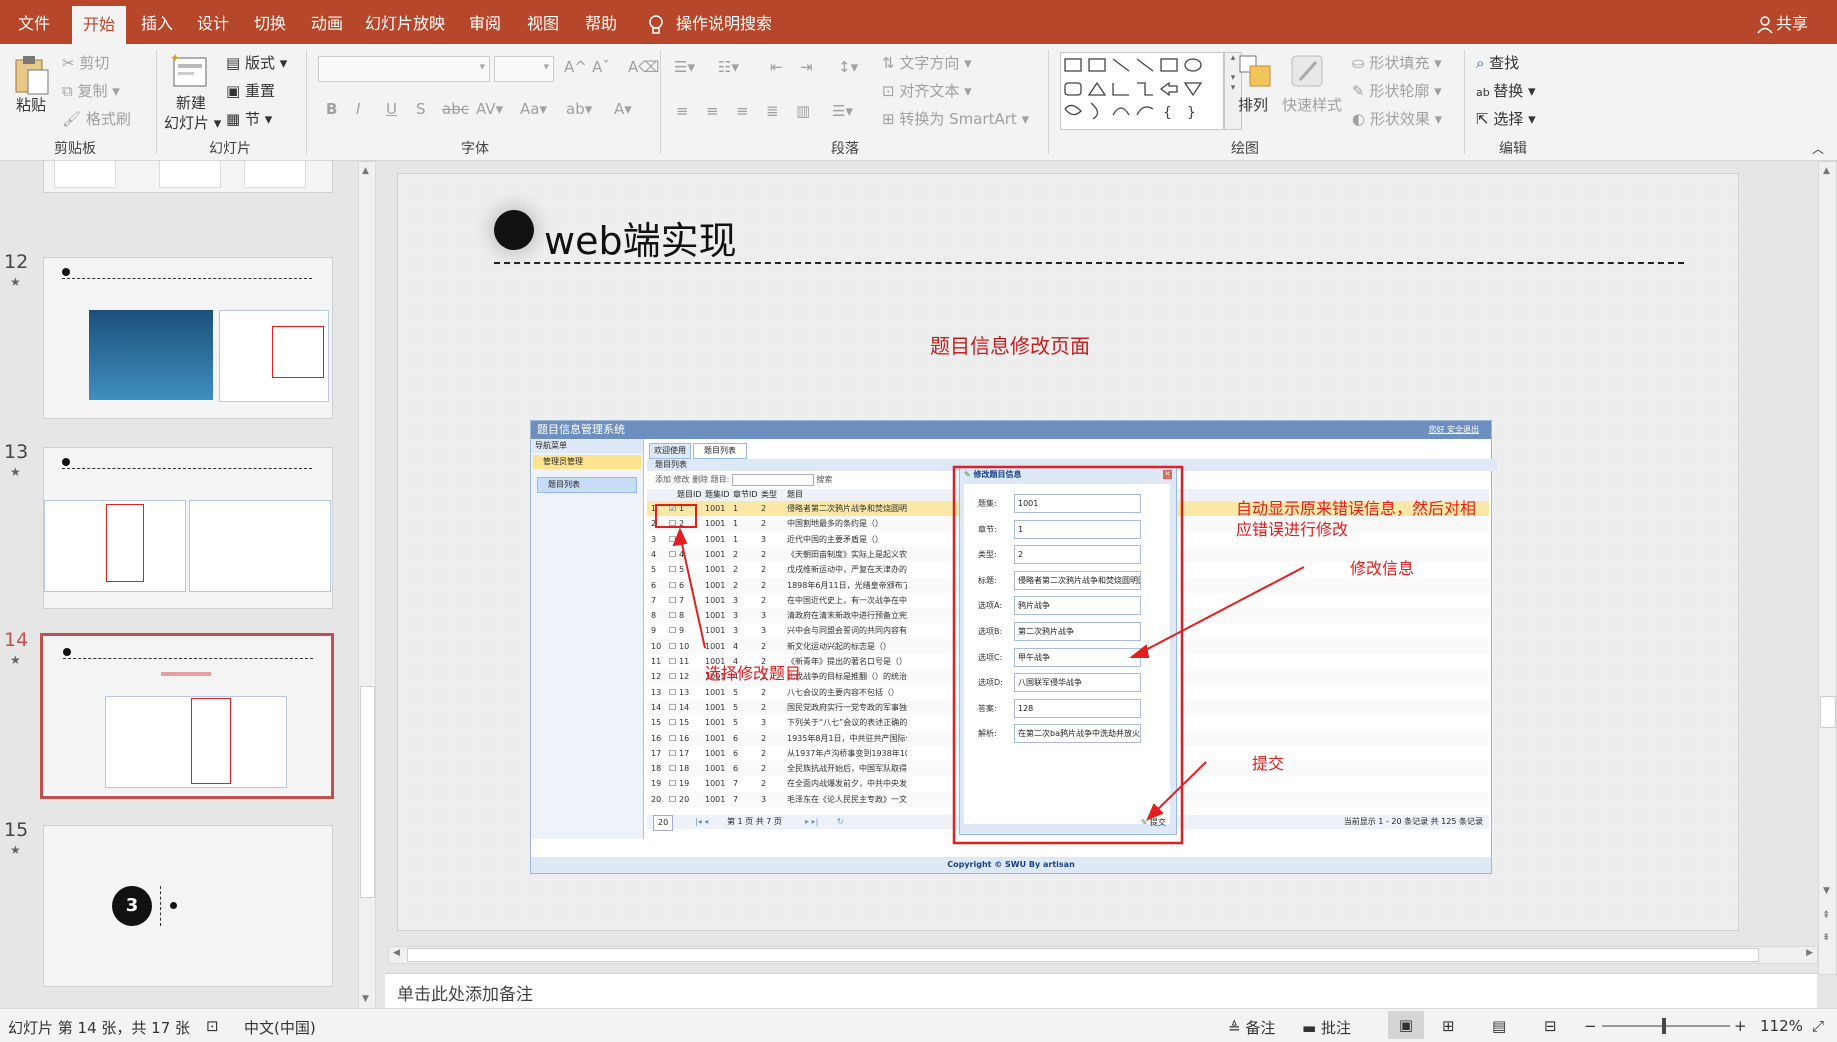  I want to click on form-field: 侵略者第二次鸦片战争和焚烧圆明园的战, so click(1077, 580).